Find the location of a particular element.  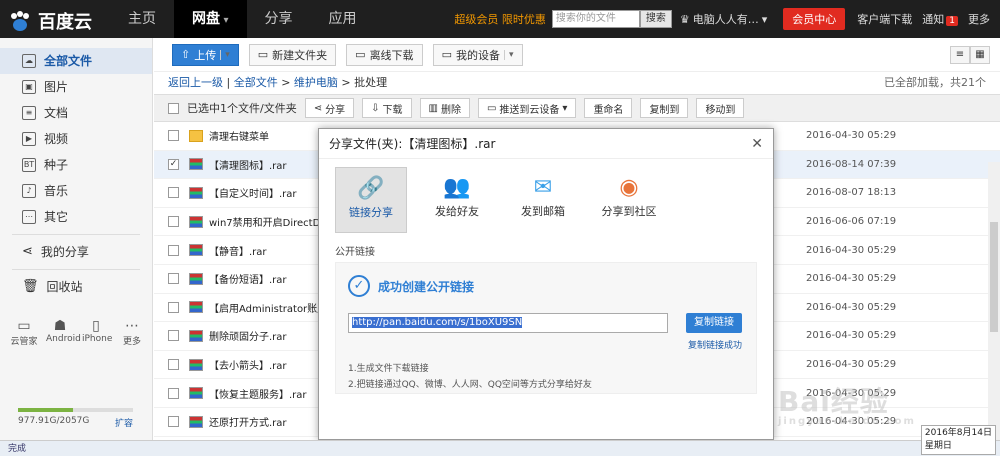

file-name: 删除顽固分子.rar is located at coordinates (248, 335).